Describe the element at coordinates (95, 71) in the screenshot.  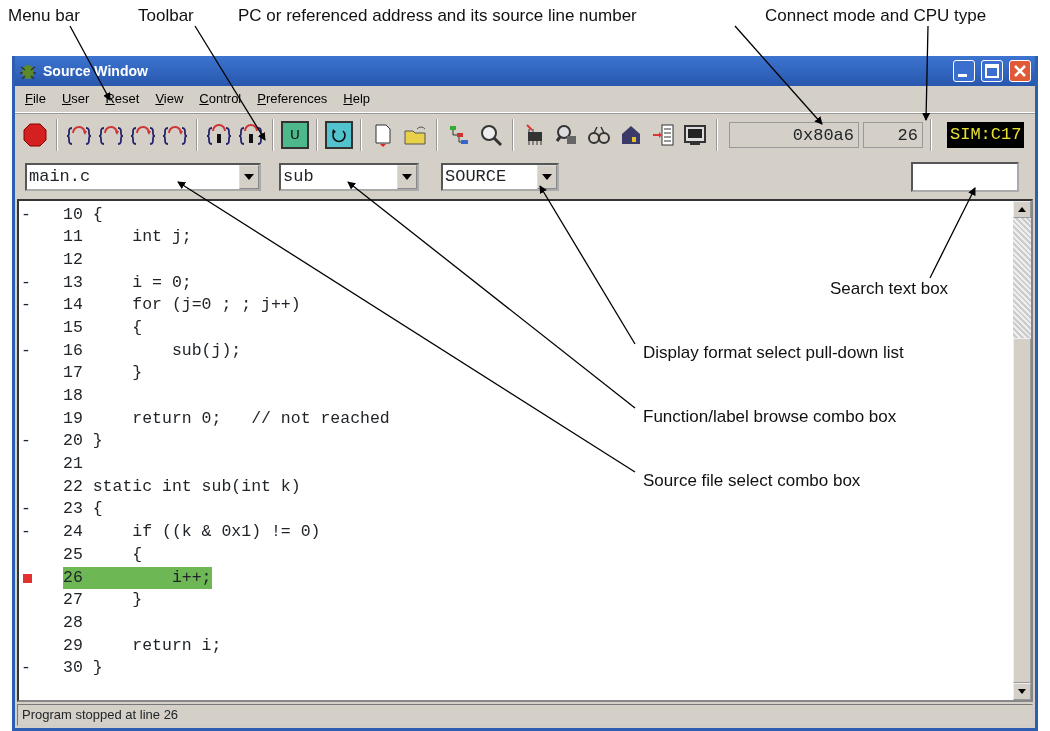
I see `window-title: Source Window` at that location.